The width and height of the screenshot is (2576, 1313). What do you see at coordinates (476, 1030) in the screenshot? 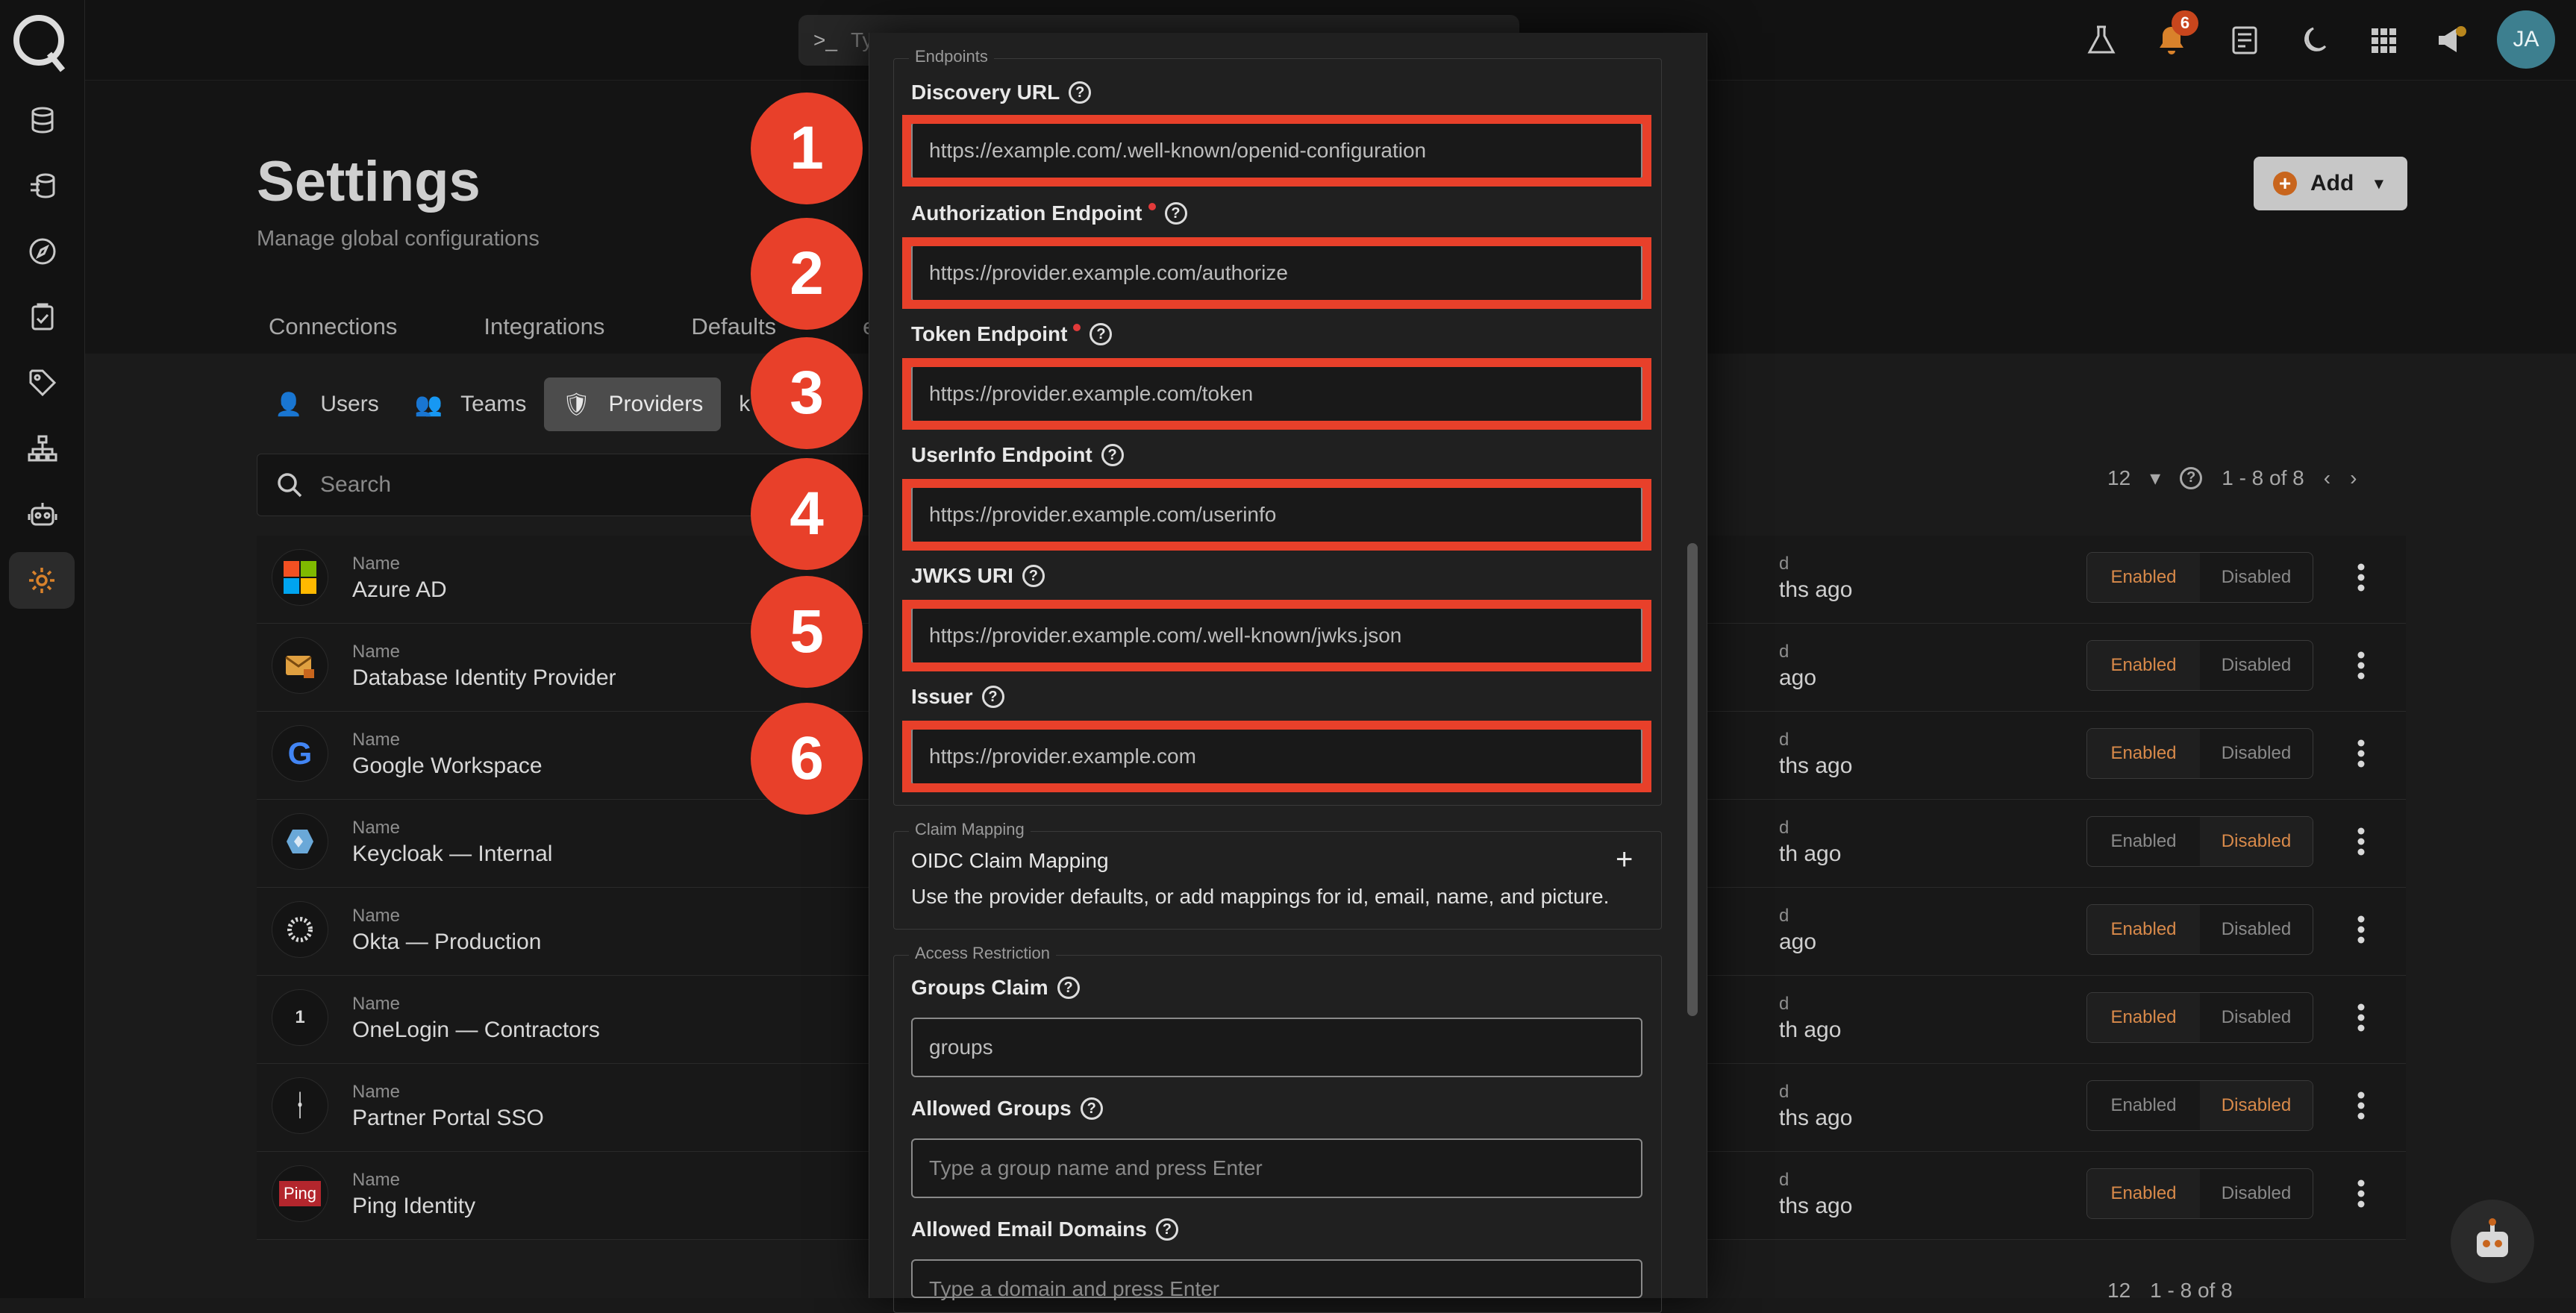
I see `provider-name: OneLogin — Contractors` at bounding box center [476, 1030].